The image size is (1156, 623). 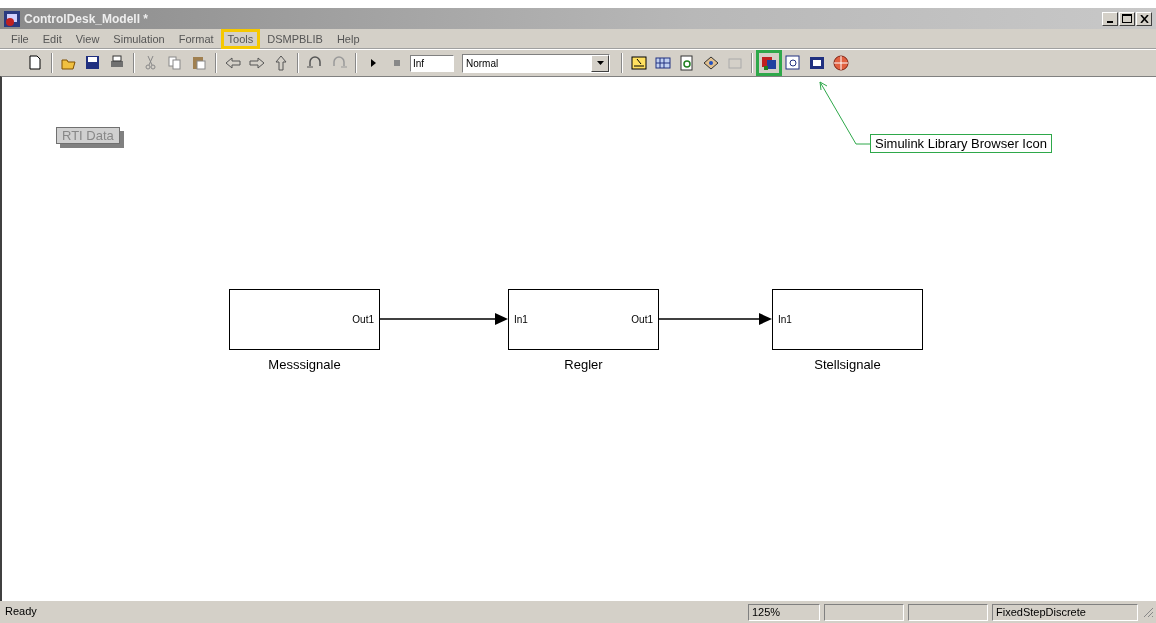 What do you see at coordinates (87, 18) in the screenshot?
I see `window-title: ControlDesk_Modell *` at bounding box center [87, 18].